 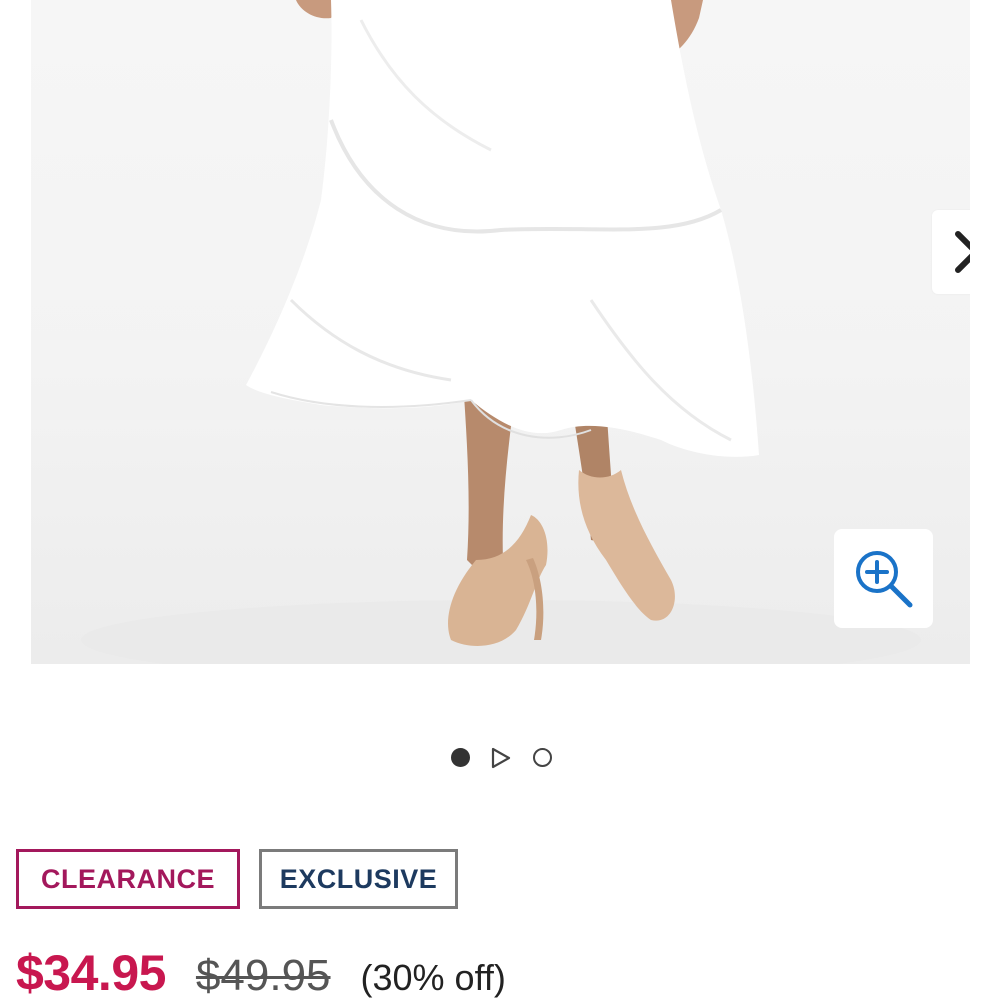 I want to click on original-price: $49.95, so click(x=263, y=975).